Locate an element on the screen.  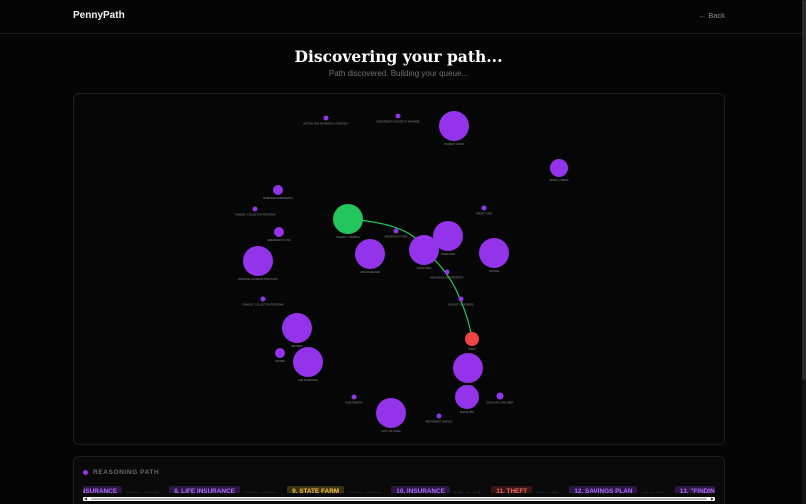
graph-node: INVESTMENTS is located at coordinates (354, 399).